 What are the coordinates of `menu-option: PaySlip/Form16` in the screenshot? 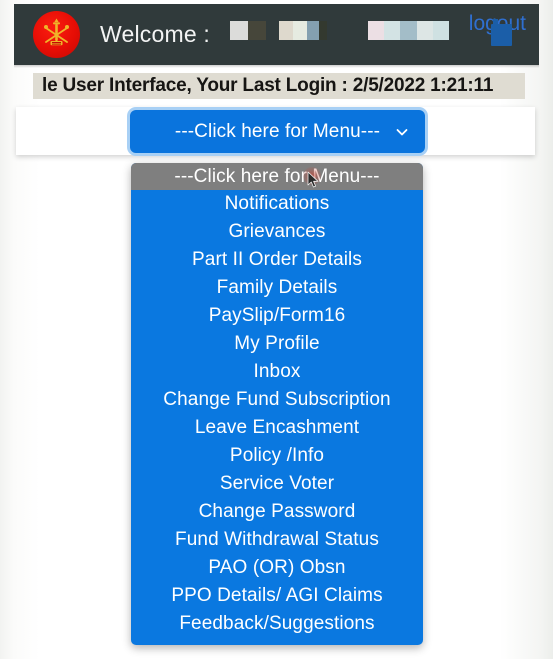 It's located at (277, 316).